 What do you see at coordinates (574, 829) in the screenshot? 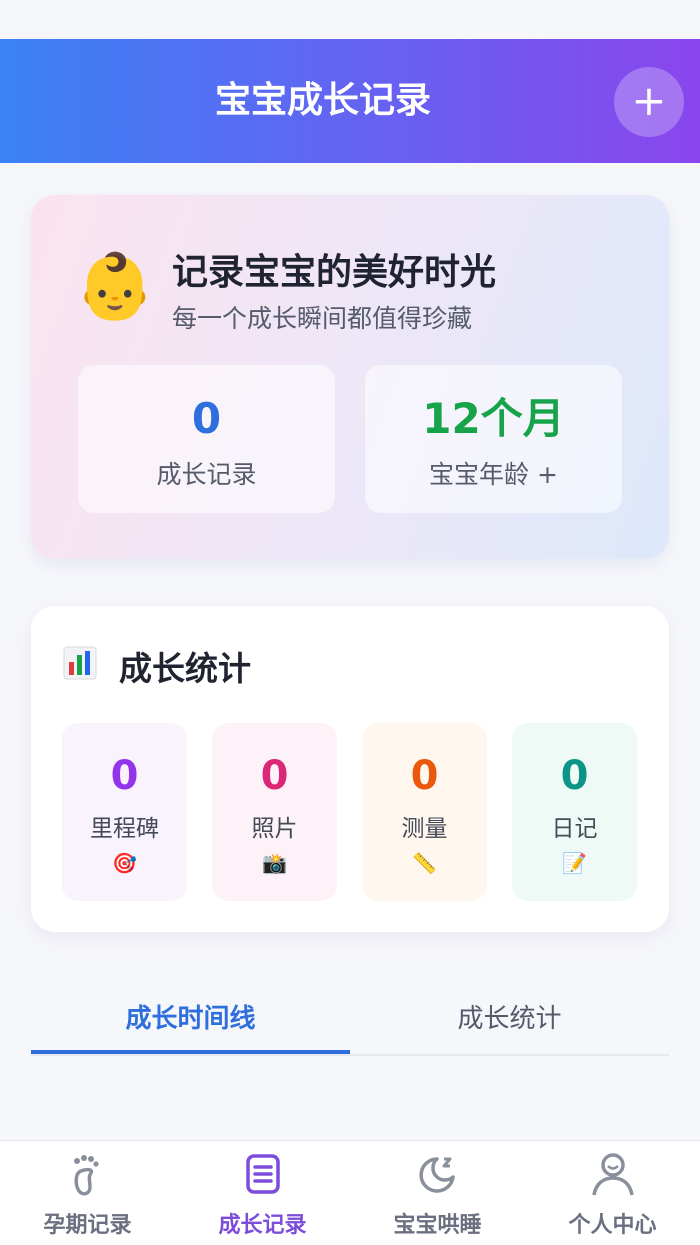
I see `stat-label: 日记` at bounding box center [574, 829].